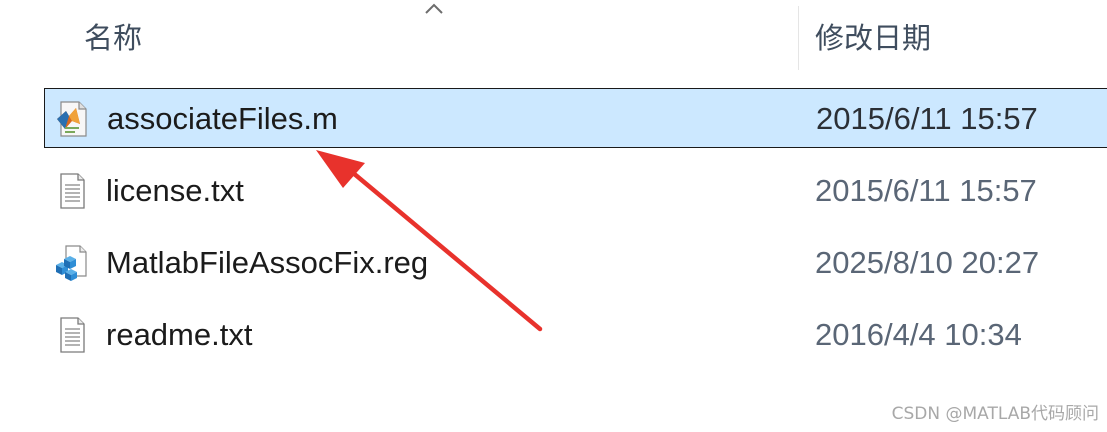  What do you see at coordinates (873, 36) in the screenshot?
I see `column-header-date-modified: 修改日期` at bounding box center [873, 36].